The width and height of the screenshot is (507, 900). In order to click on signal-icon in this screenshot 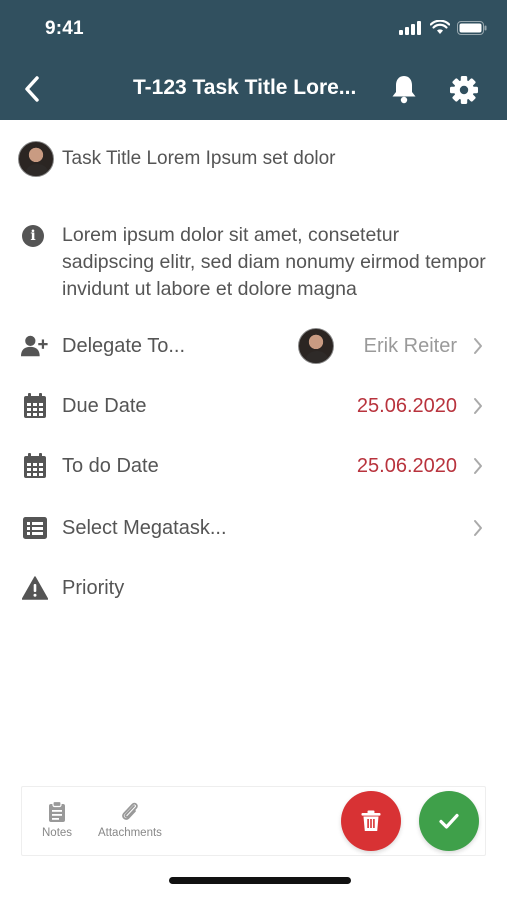, I will do `click(410, 27)`.